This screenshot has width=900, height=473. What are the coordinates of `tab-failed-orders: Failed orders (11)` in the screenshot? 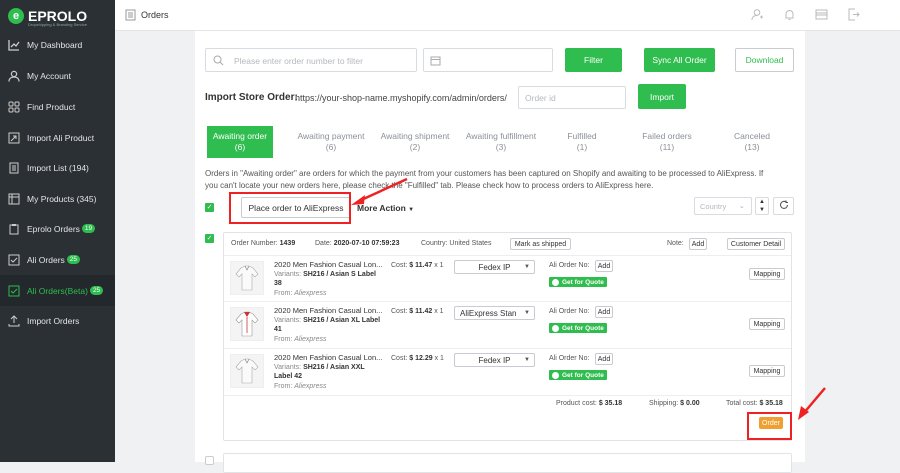 It's located at (667, 142).